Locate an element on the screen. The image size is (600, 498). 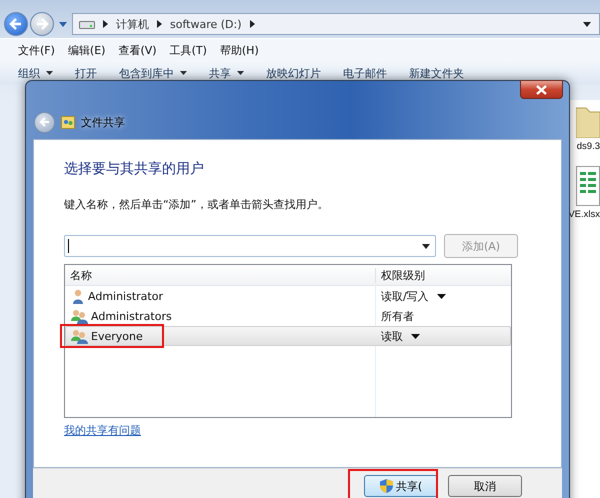
user-name: Everyone is located at coordinates (117, 336).